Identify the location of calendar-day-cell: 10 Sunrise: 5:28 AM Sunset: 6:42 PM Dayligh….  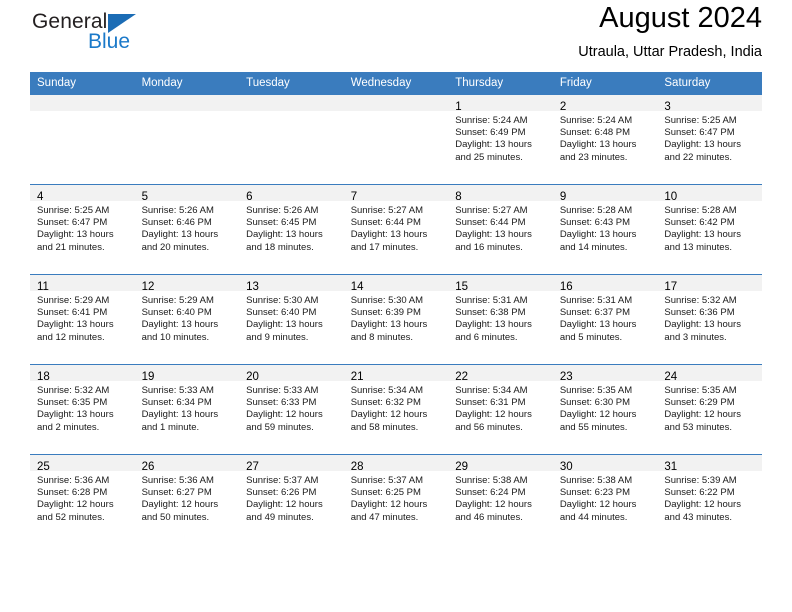
(709, 229).